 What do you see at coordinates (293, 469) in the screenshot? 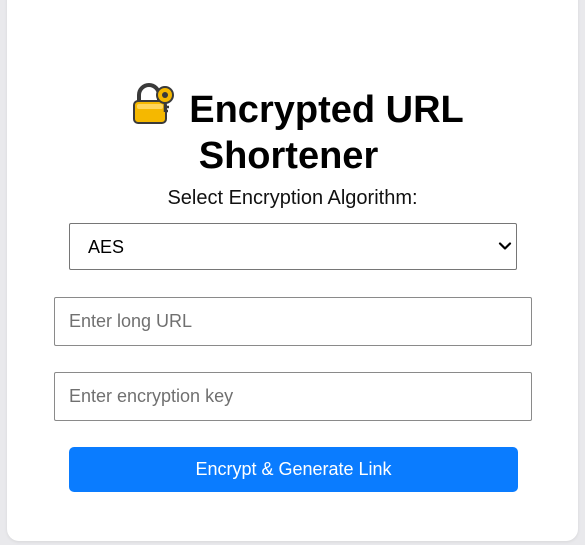
I see `encrypt-generate-button: Encrypt & Generate Link` at bounding box center [293, 469].